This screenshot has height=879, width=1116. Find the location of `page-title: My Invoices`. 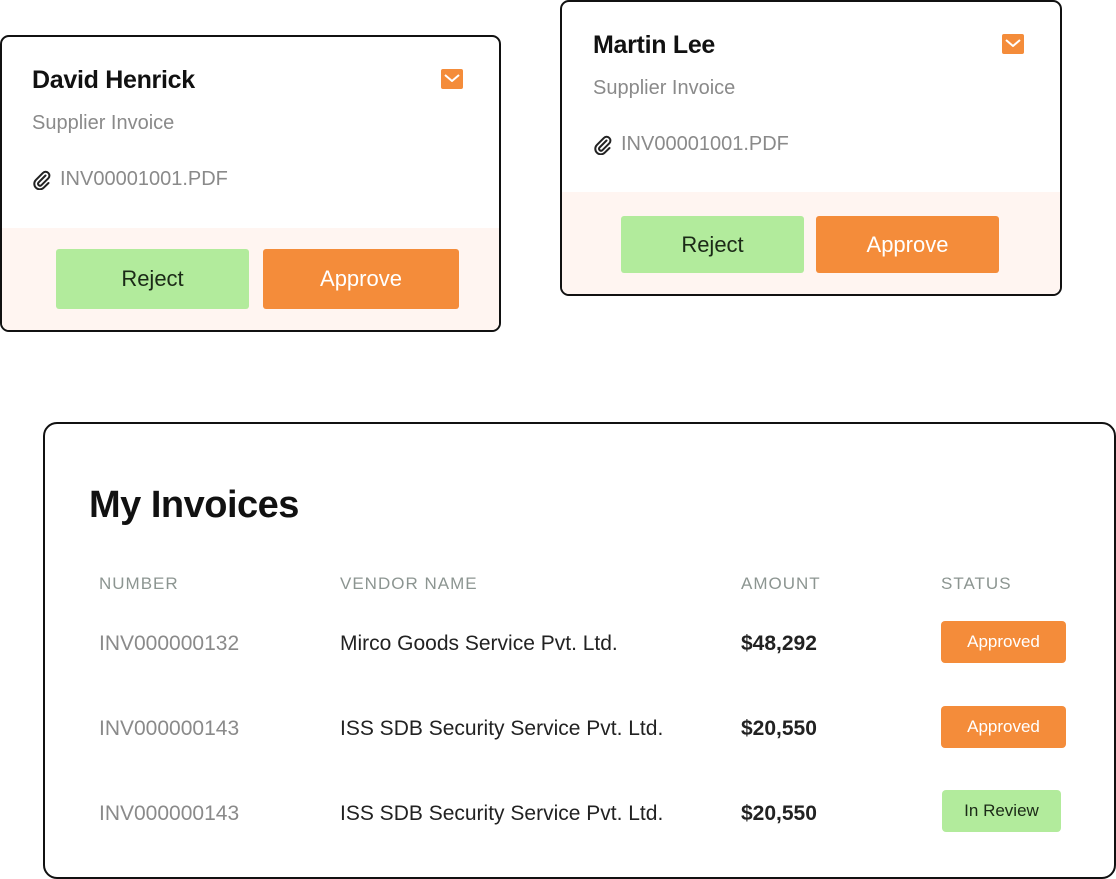

page-title: My Invoices is located at coordinates (194, 505).